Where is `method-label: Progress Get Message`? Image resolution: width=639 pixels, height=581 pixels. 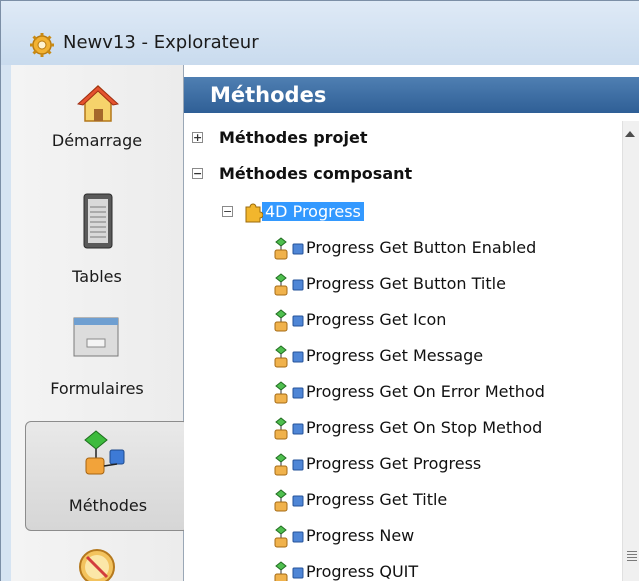 method-label: Progress Get Message is located at coordinates (395, 355).